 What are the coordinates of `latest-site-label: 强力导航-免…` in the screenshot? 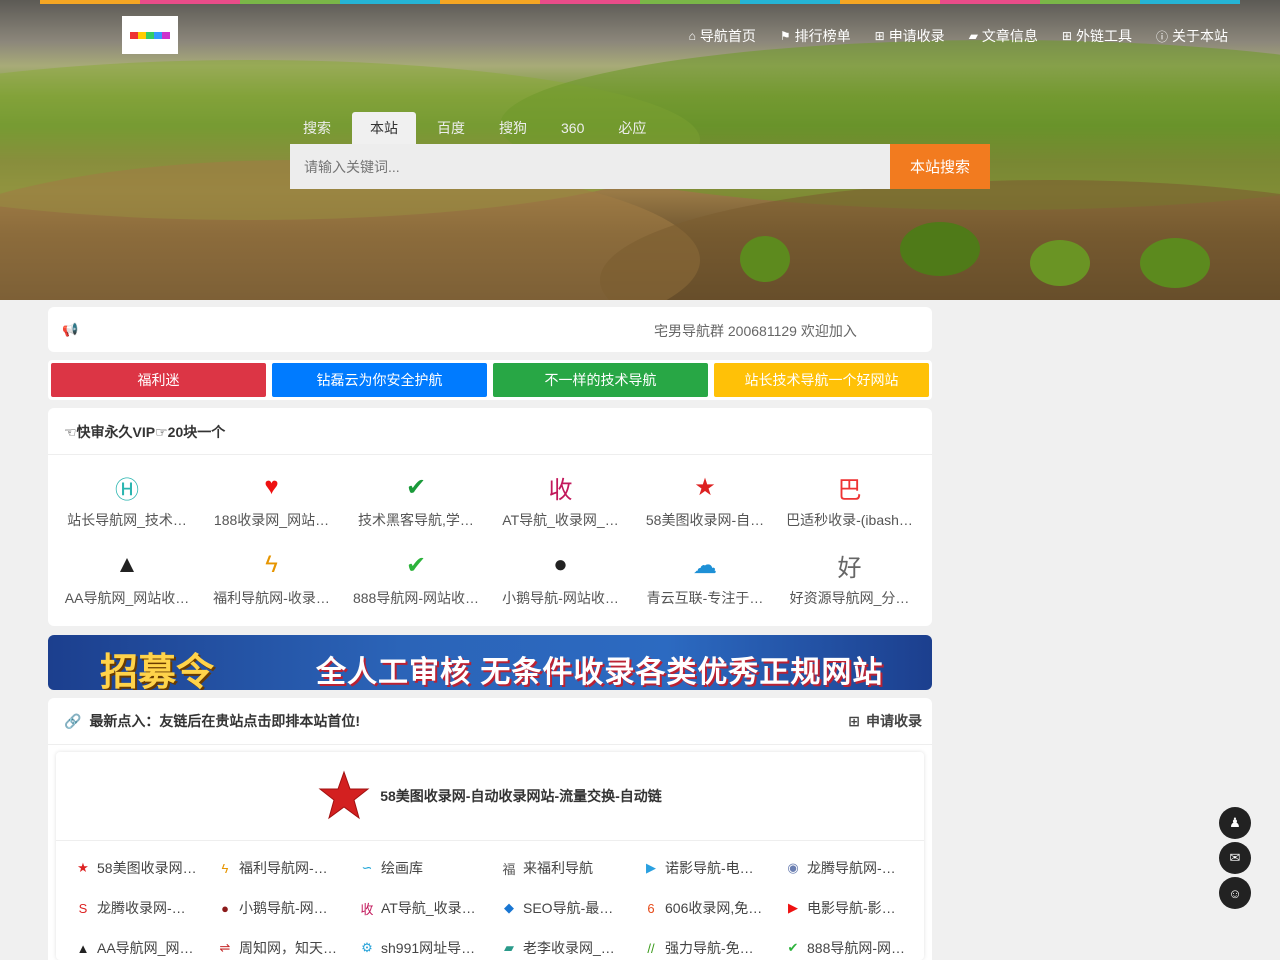 It's located at (709, 948).